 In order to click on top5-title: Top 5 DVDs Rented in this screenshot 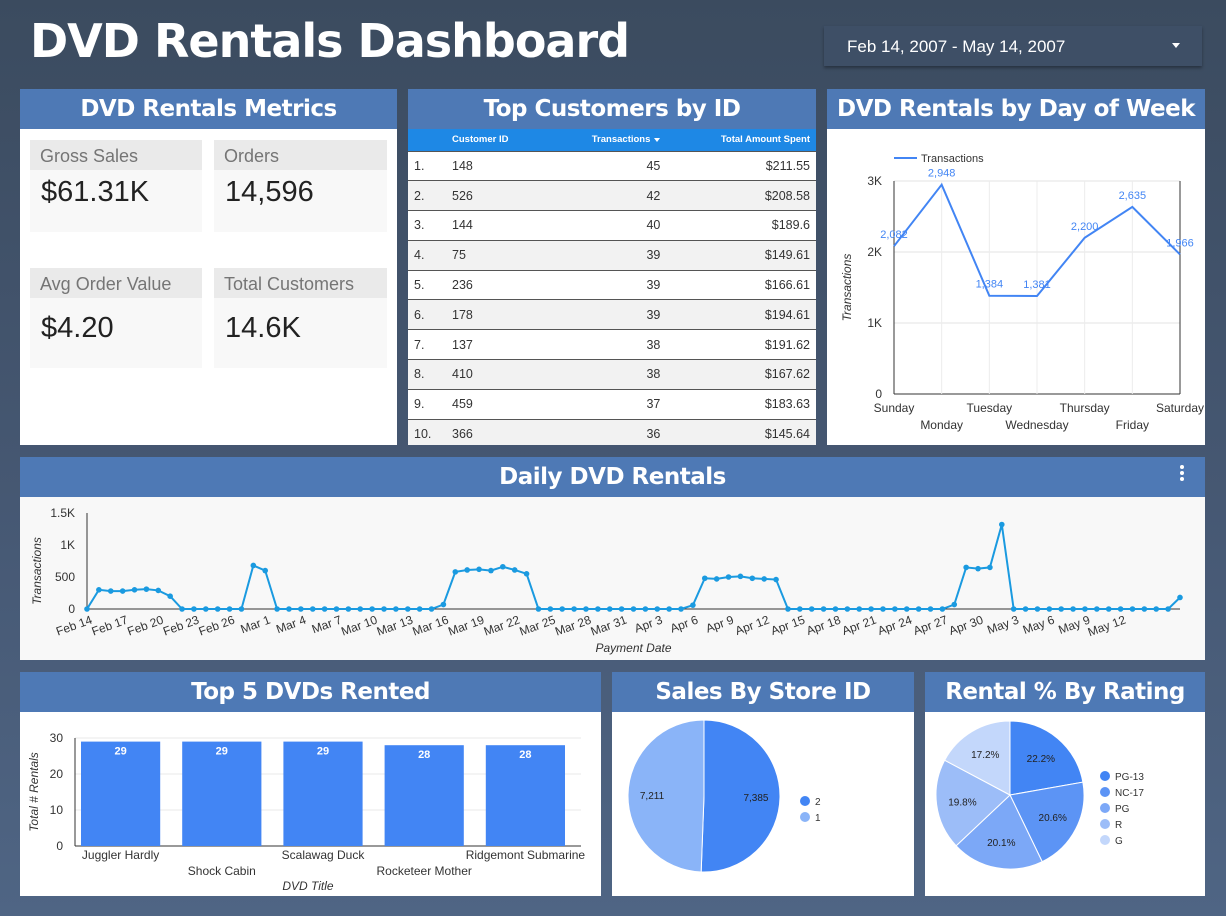, I will do `click(310, 692)`.